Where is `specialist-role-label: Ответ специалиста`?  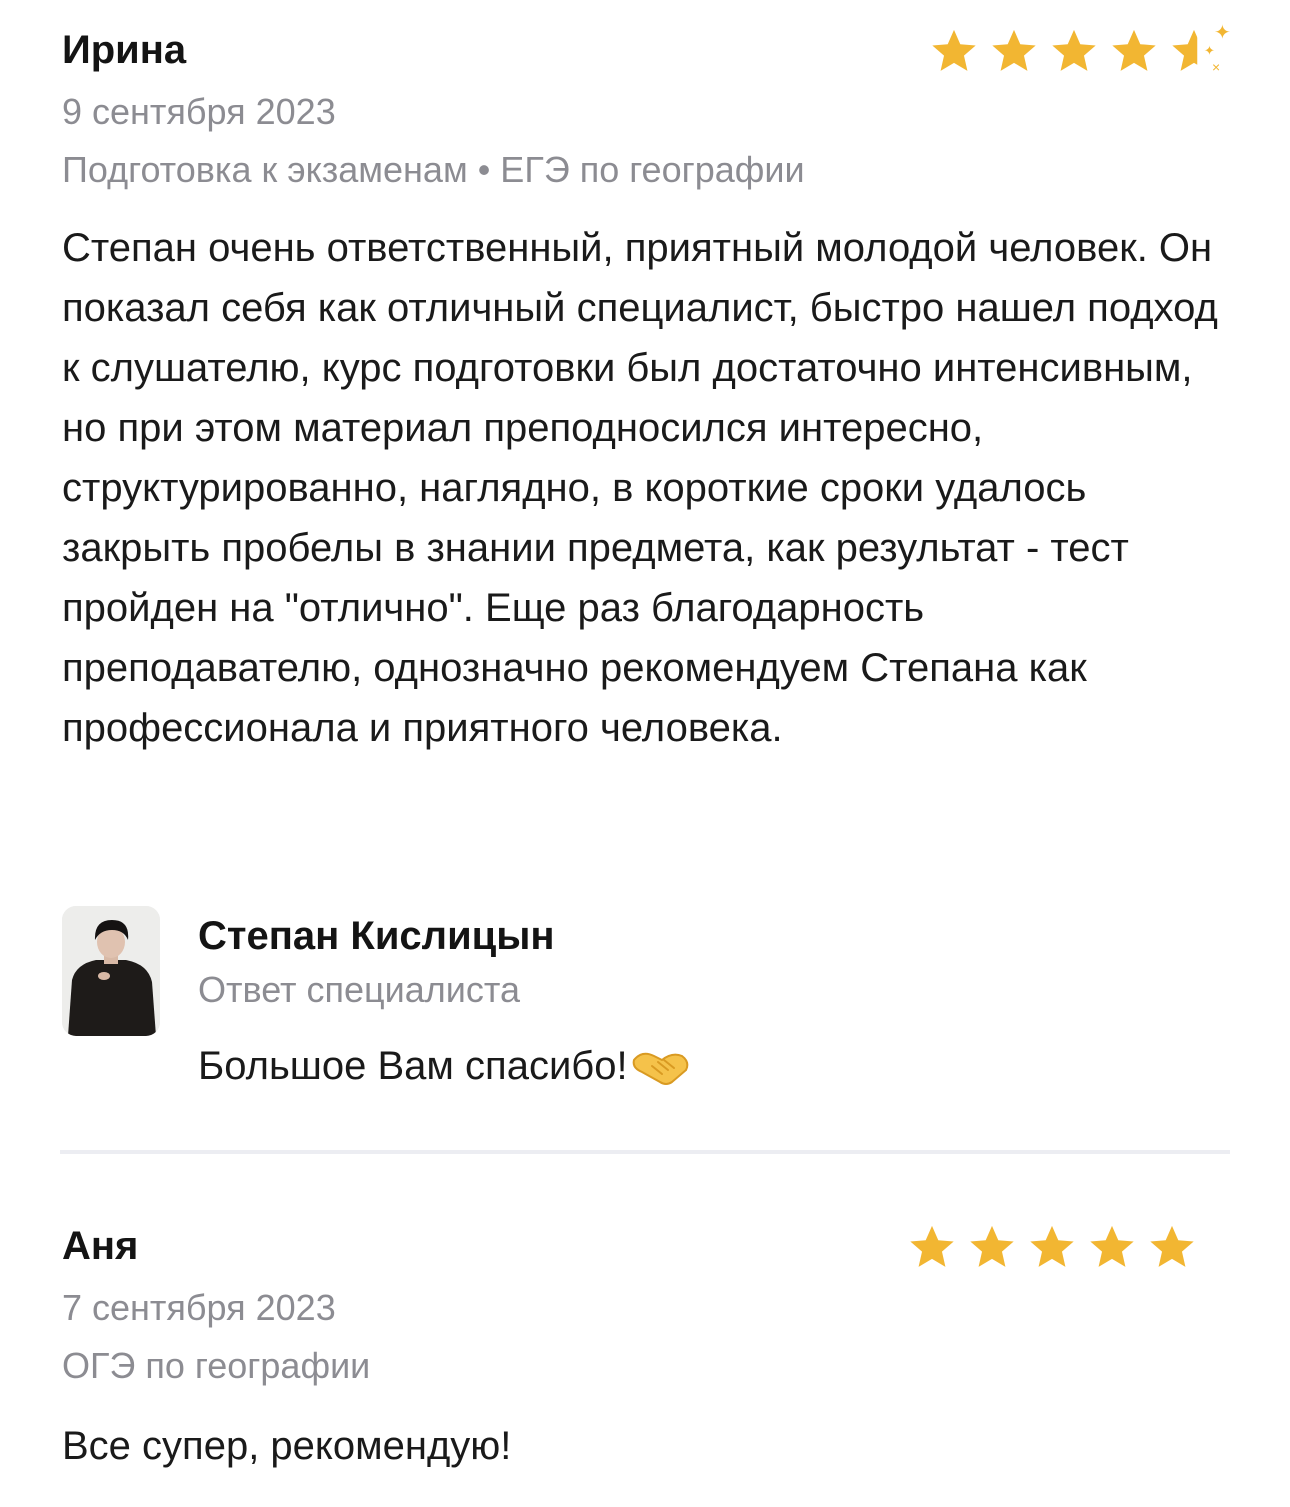
specialist-role-label: Ответ специалиста is located at coordinates (359, 989).